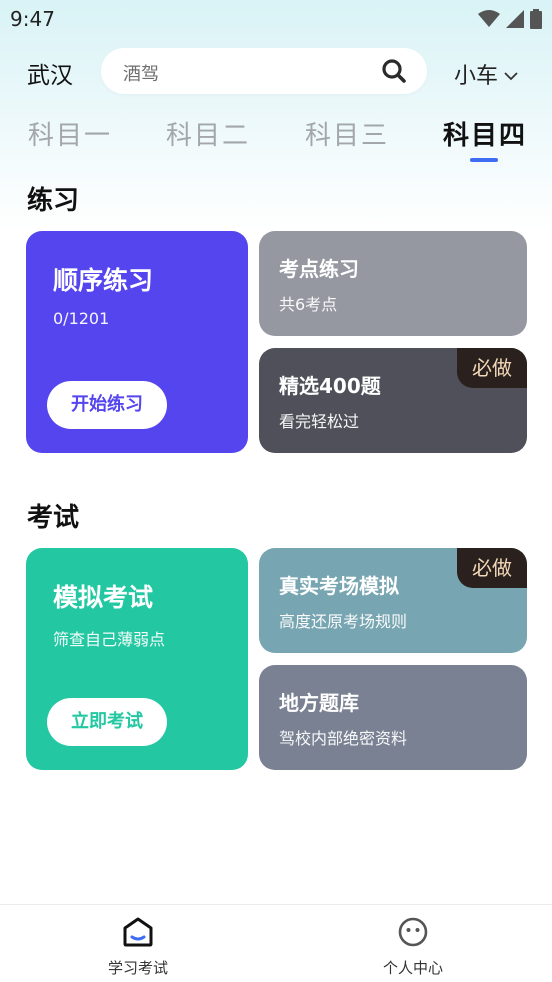  Describe the element at coordinates (393, 283) in the screenshot. I see `key-points-card: 考点练习 共6考点` at that location.